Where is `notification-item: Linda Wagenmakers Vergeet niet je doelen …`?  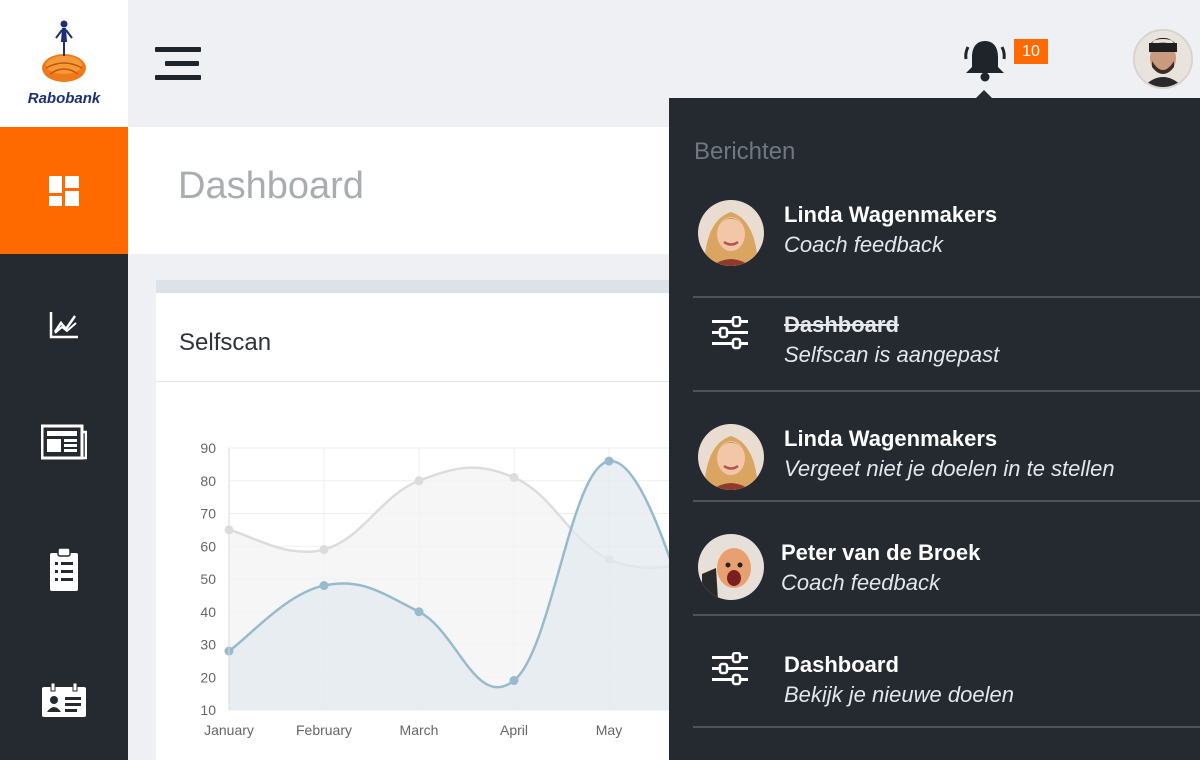
notification-item: Linda Wagenmakers Vergeet niet je doelen … is located at coordinates (946, 447).